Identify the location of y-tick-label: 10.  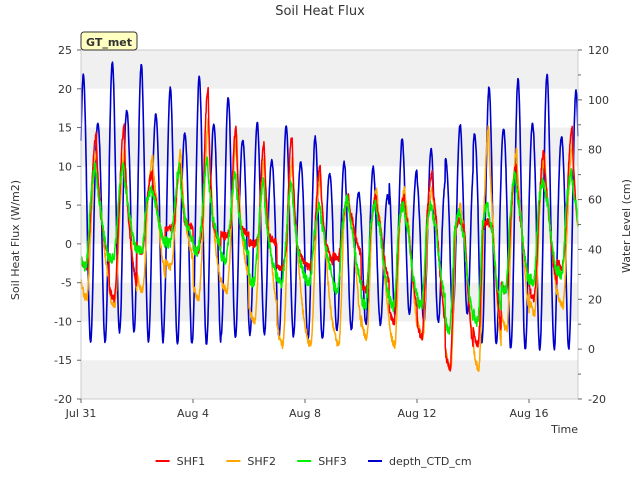
(65, 166).